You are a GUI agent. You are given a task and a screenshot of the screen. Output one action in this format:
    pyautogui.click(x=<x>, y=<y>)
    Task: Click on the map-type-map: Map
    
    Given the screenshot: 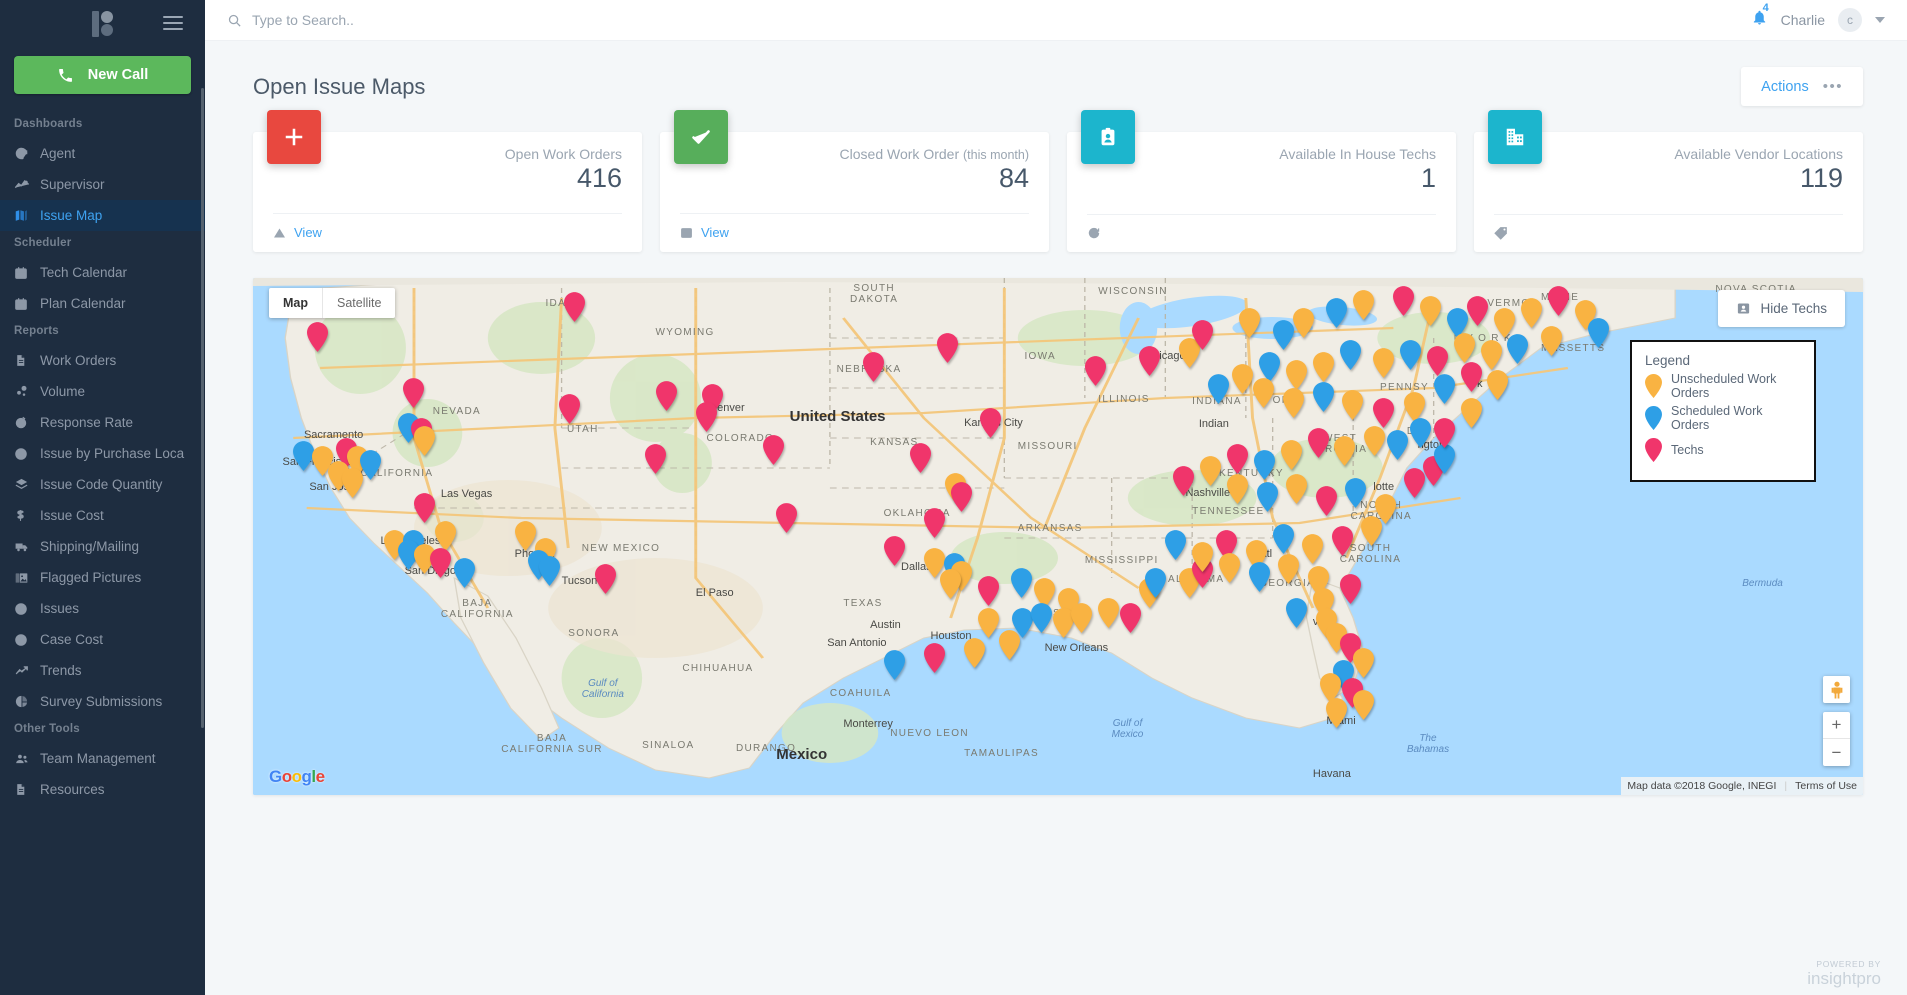 What is the action you would take?
    pyautogui.click(x=295, y=303)
    